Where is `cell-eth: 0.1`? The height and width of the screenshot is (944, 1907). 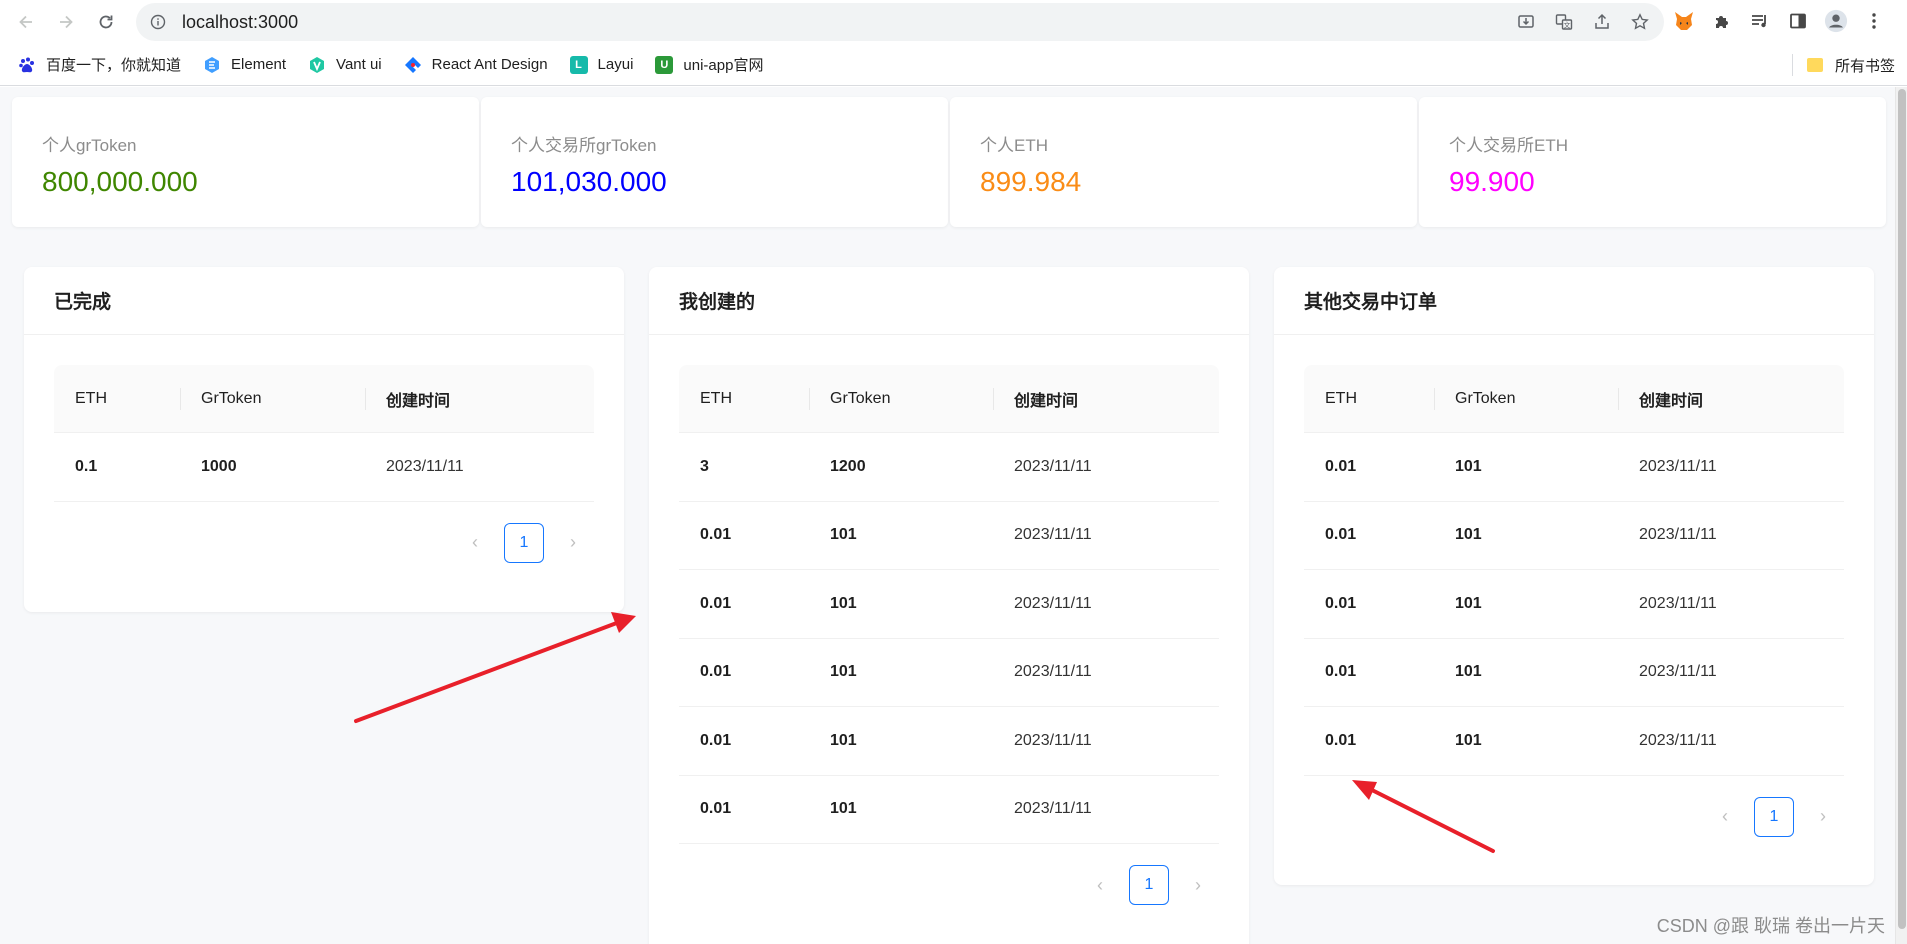 cell-eth: 0.1 is located at coordinates (117, 467).